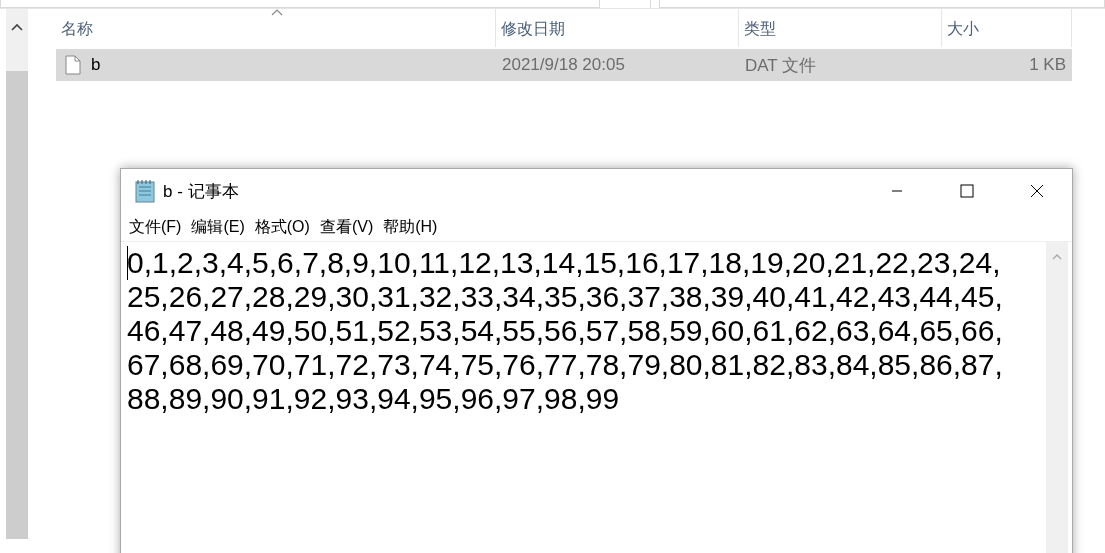 The image size is (1105, 553). Describe the element at coordinates (96, 65) in the screenshot. I see `file-name: b` at that location.